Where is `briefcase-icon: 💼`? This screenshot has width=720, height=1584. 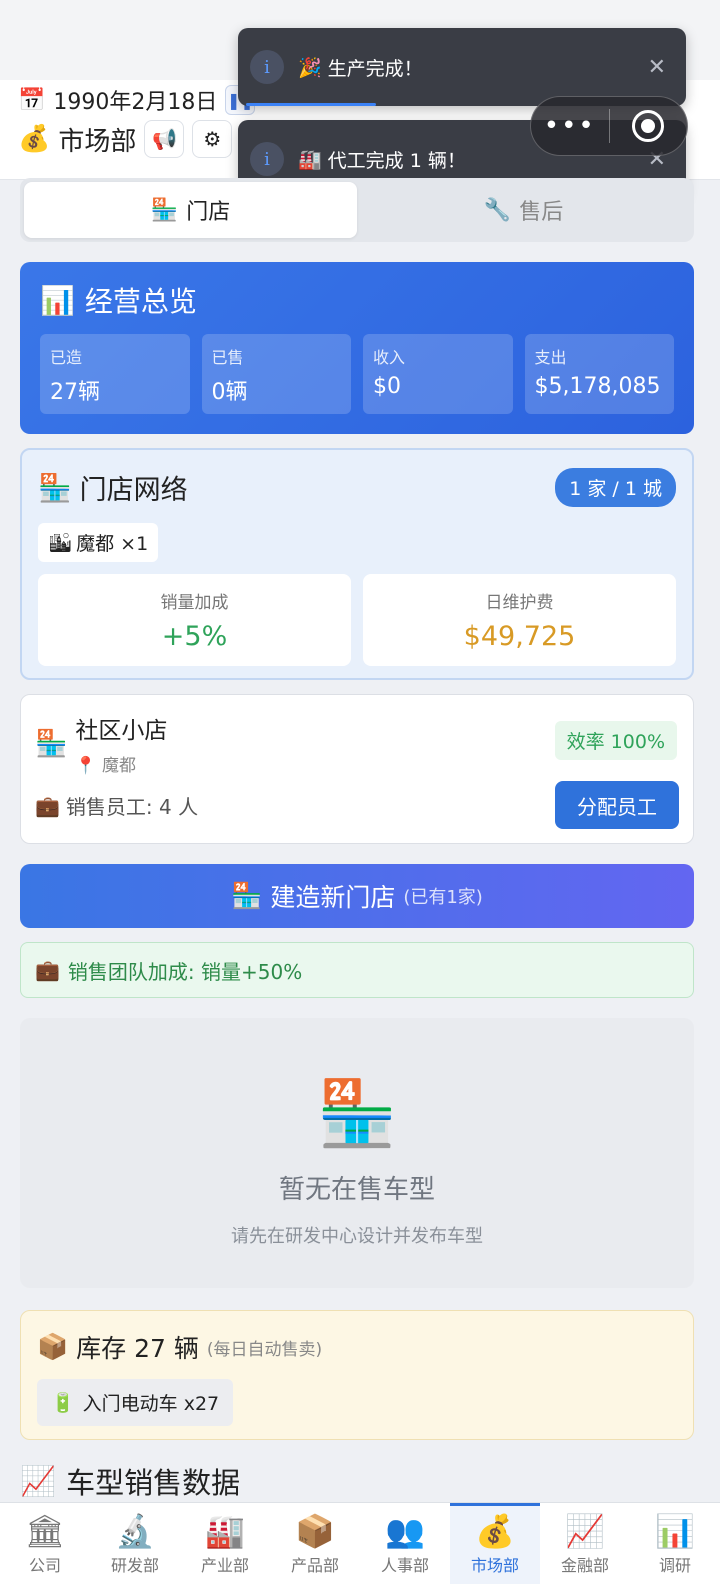 briefcase-icon: 💼 is located at coordinates (47, 805).